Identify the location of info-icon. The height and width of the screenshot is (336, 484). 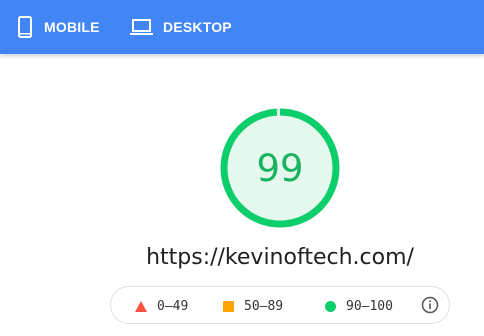
(430, 305).